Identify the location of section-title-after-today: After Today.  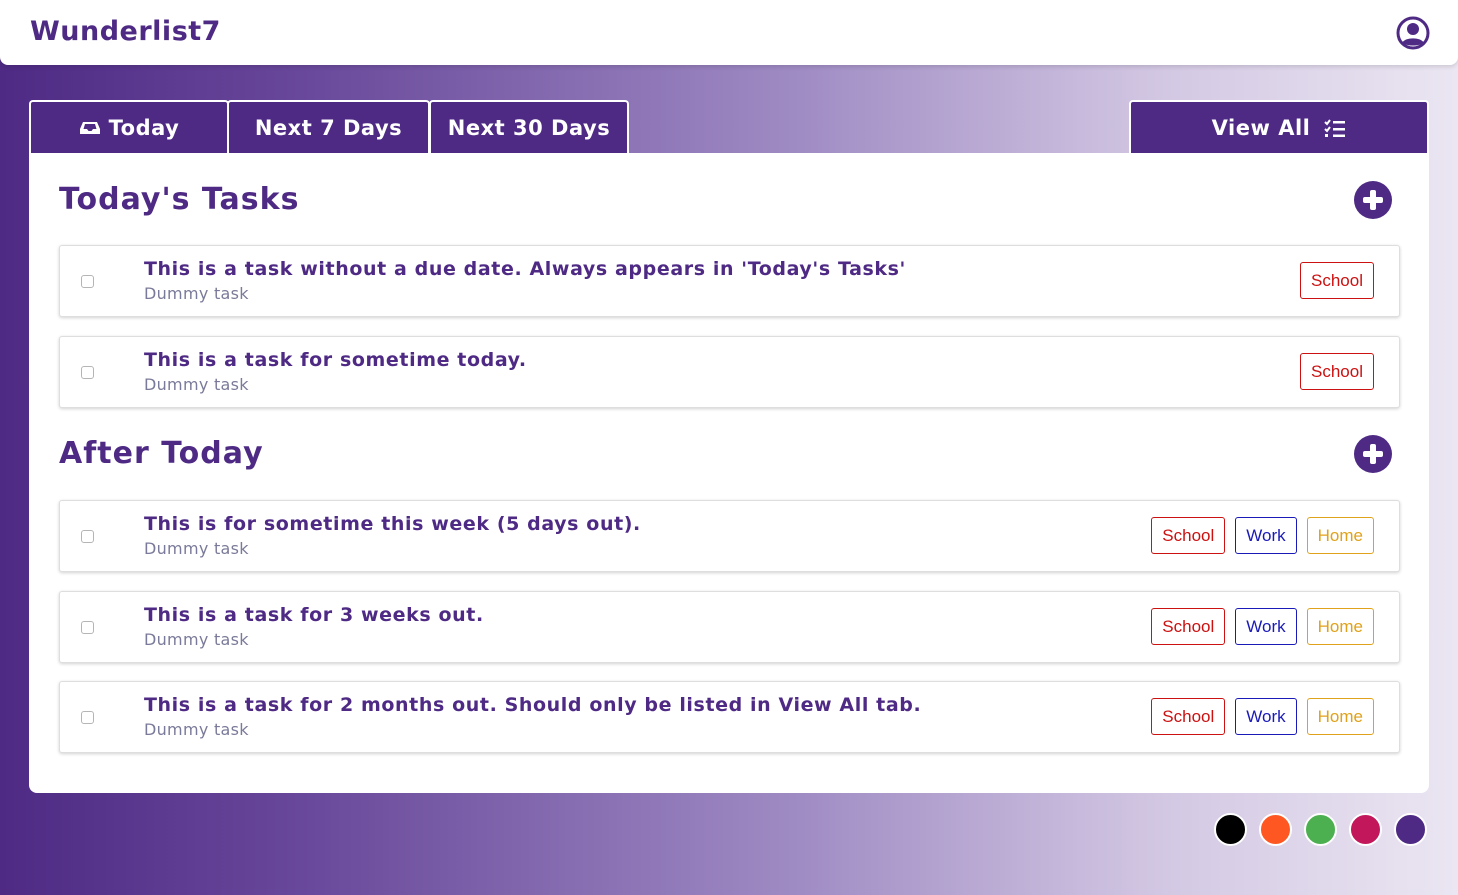
(161, 453).